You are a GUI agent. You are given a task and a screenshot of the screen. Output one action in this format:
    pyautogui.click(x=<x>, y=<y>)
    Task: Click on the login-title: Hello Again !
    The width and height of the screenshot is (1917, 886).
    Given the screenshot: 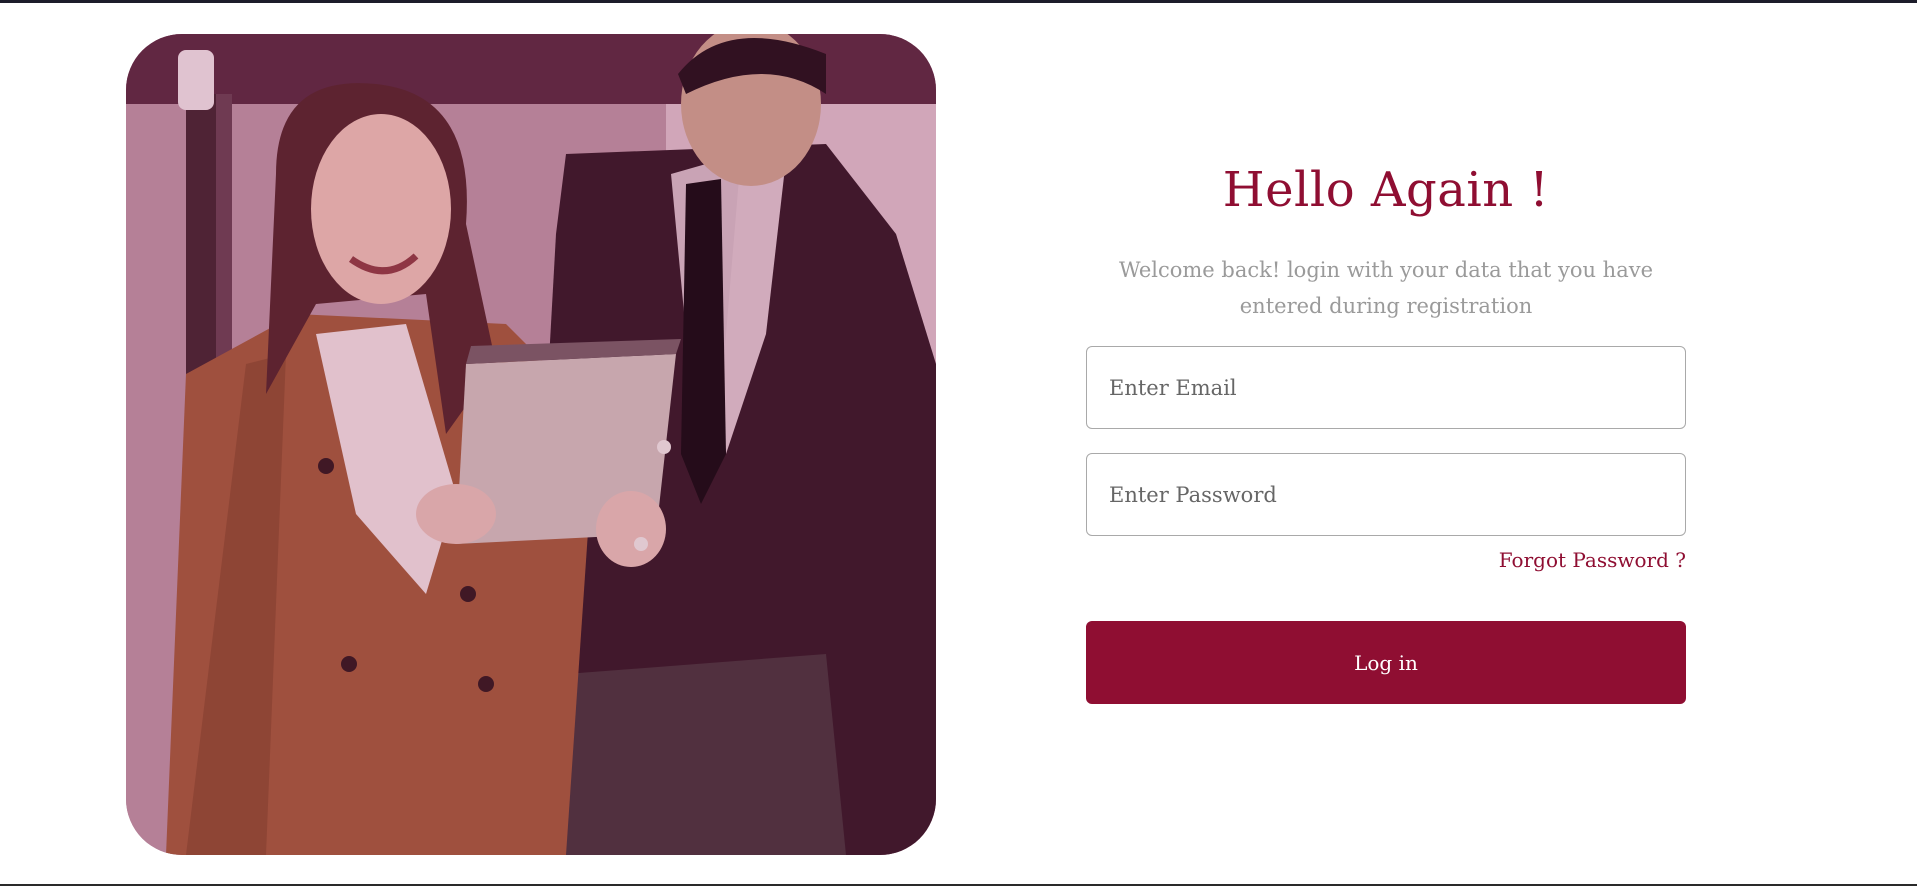 What is the action you would take?
    pyautogui.click(x=1386, y=190)
    